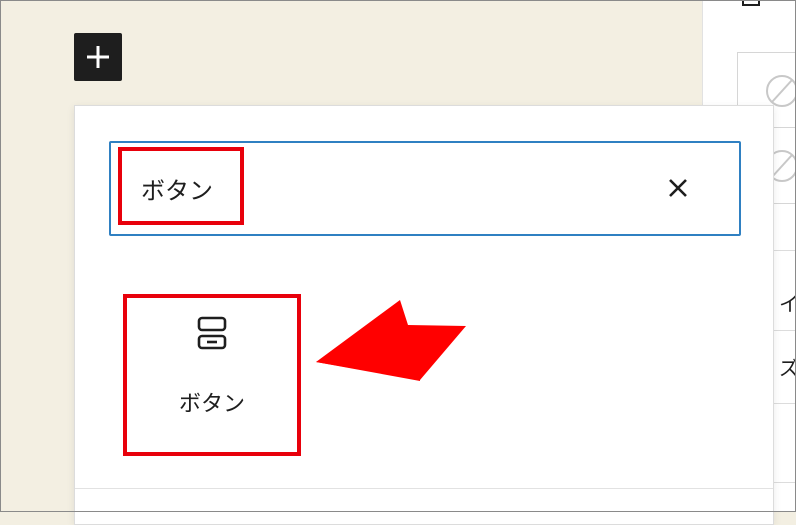 The width and height of the screenshot is (796, 525). I want to click on sidebar-label: ズ, so click(787, 368).